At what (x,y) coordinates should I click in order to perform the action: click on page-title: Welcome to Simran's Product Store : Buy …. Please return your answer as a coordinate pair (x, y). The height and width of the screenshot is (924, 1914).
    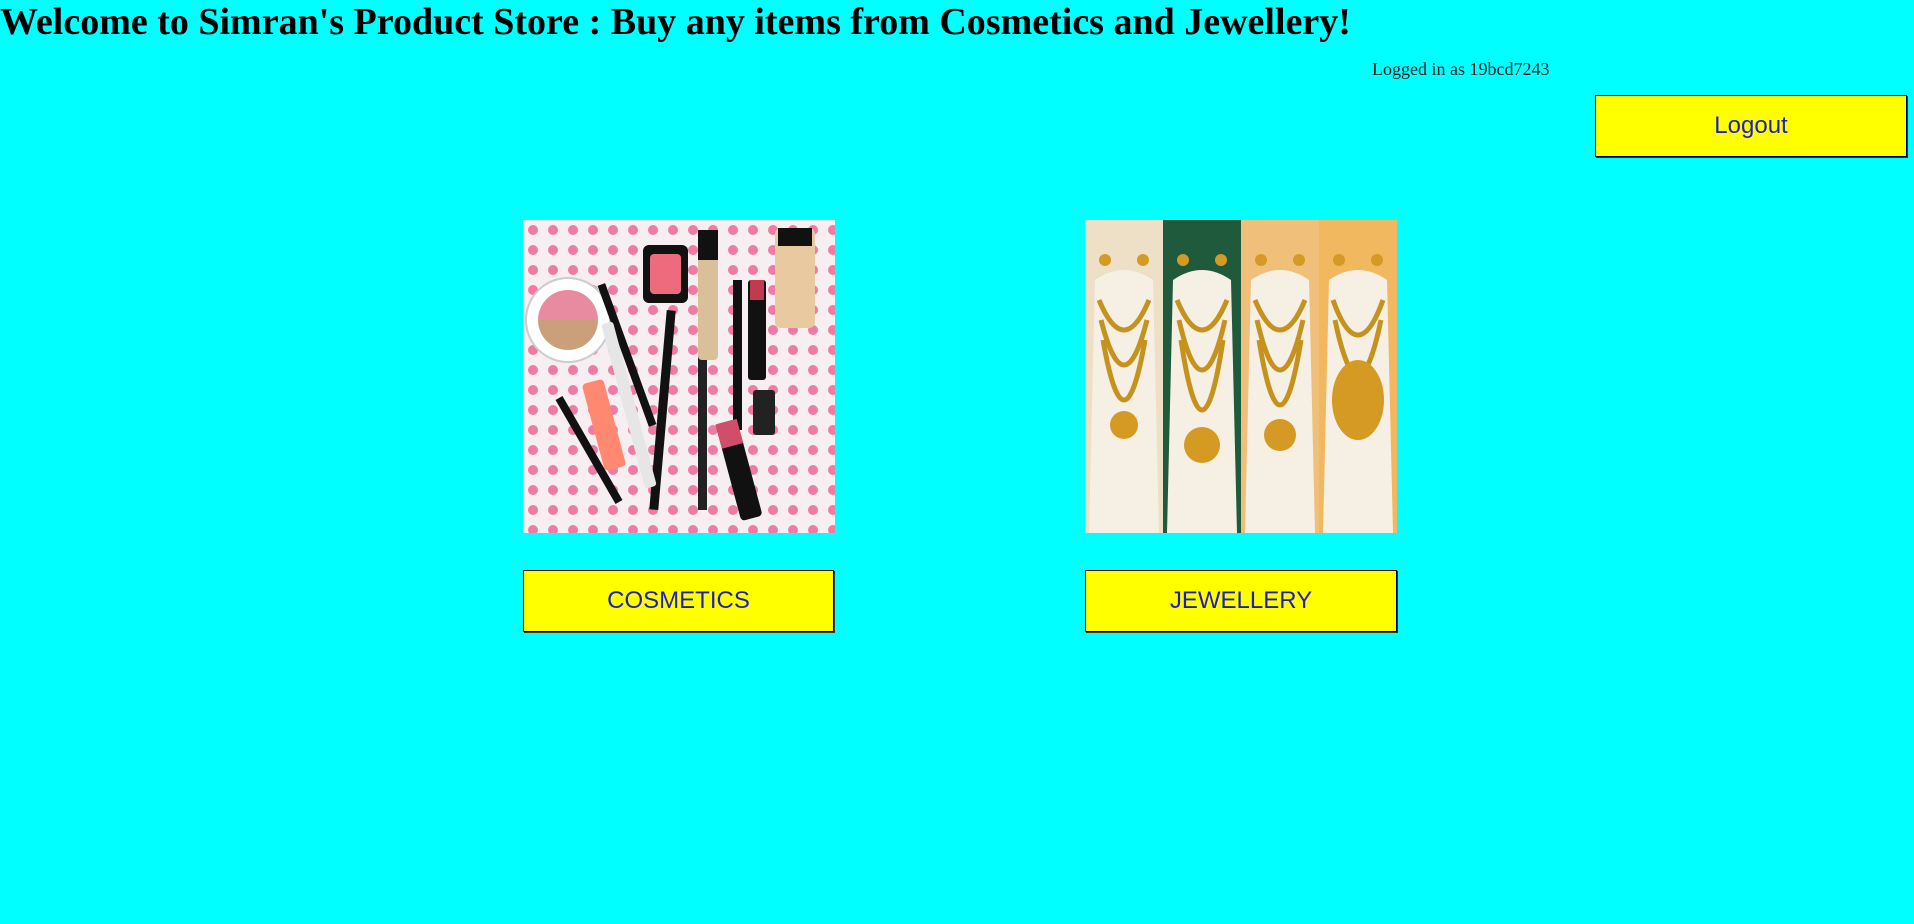
    Looking at the image, I should click on (675, 22).